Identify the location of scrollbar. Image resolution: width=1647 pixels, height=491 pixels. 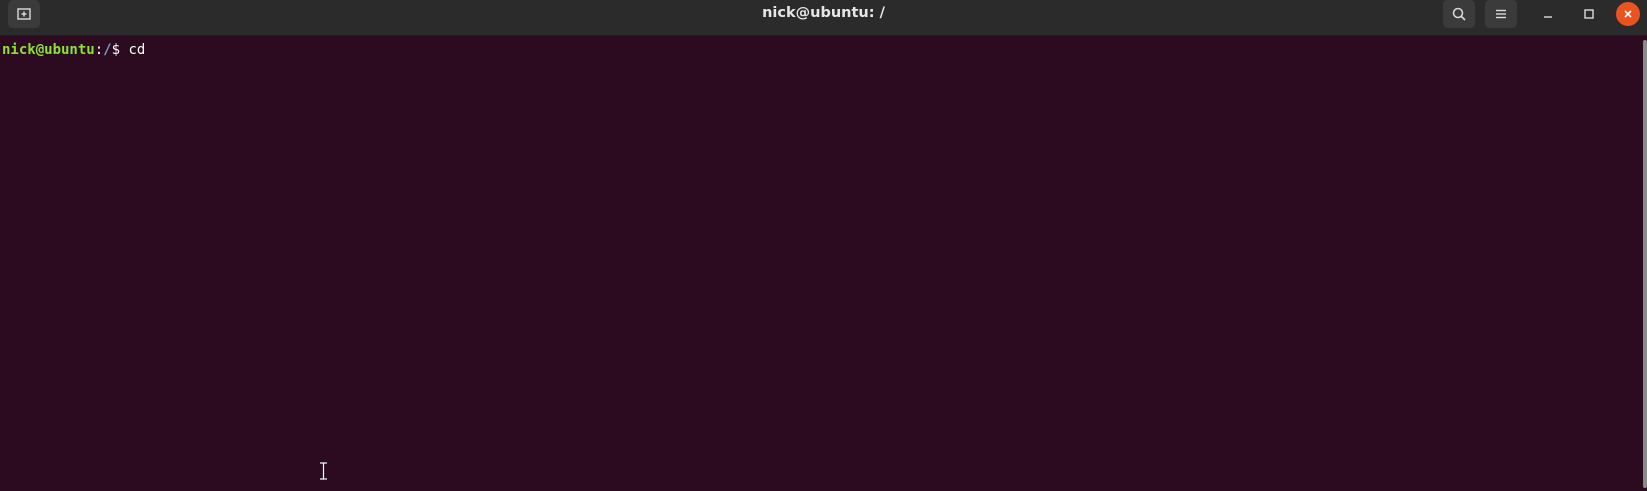
(1645, 263).